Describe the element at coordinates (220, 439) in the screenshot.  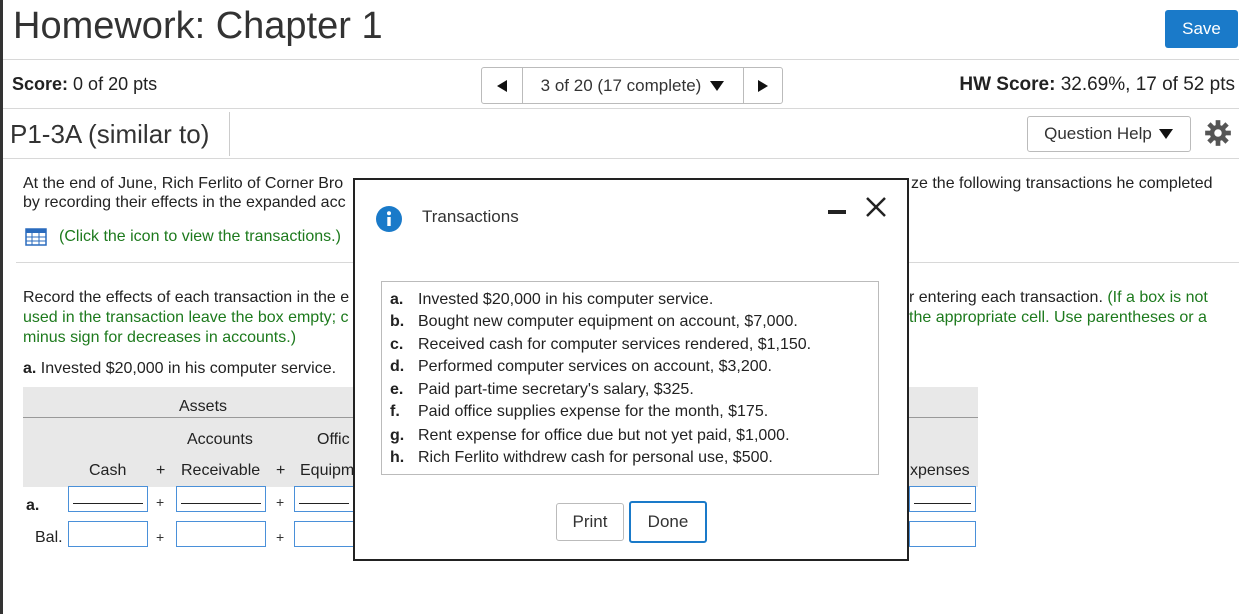
I see `accounts-header: Accounts` at that location.